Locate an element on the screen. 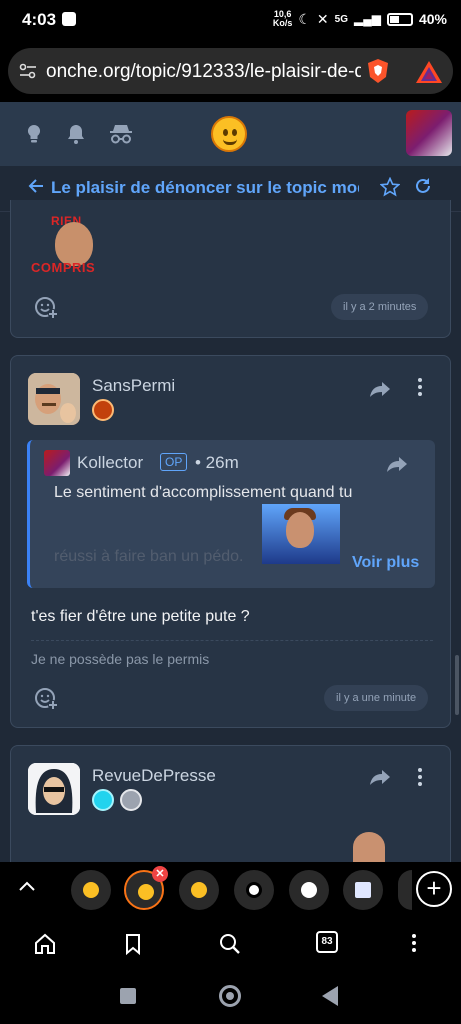 The height and width of the screenshot is (1024, 461). post-image-sticker: RIEN COMPRIS is located at coordinates (75, 245).